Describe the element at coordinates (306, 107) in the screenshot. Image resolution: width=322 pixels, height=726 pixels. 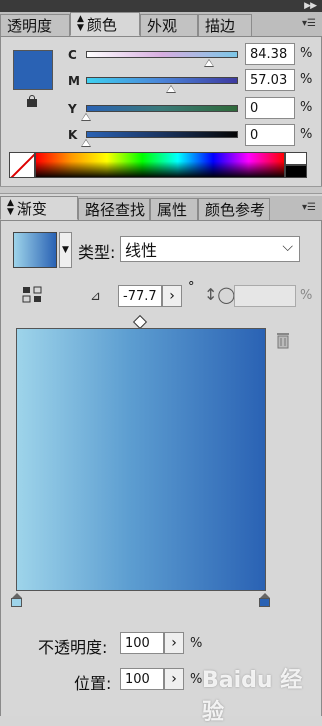
I see `yellow-unit: %` at that location.